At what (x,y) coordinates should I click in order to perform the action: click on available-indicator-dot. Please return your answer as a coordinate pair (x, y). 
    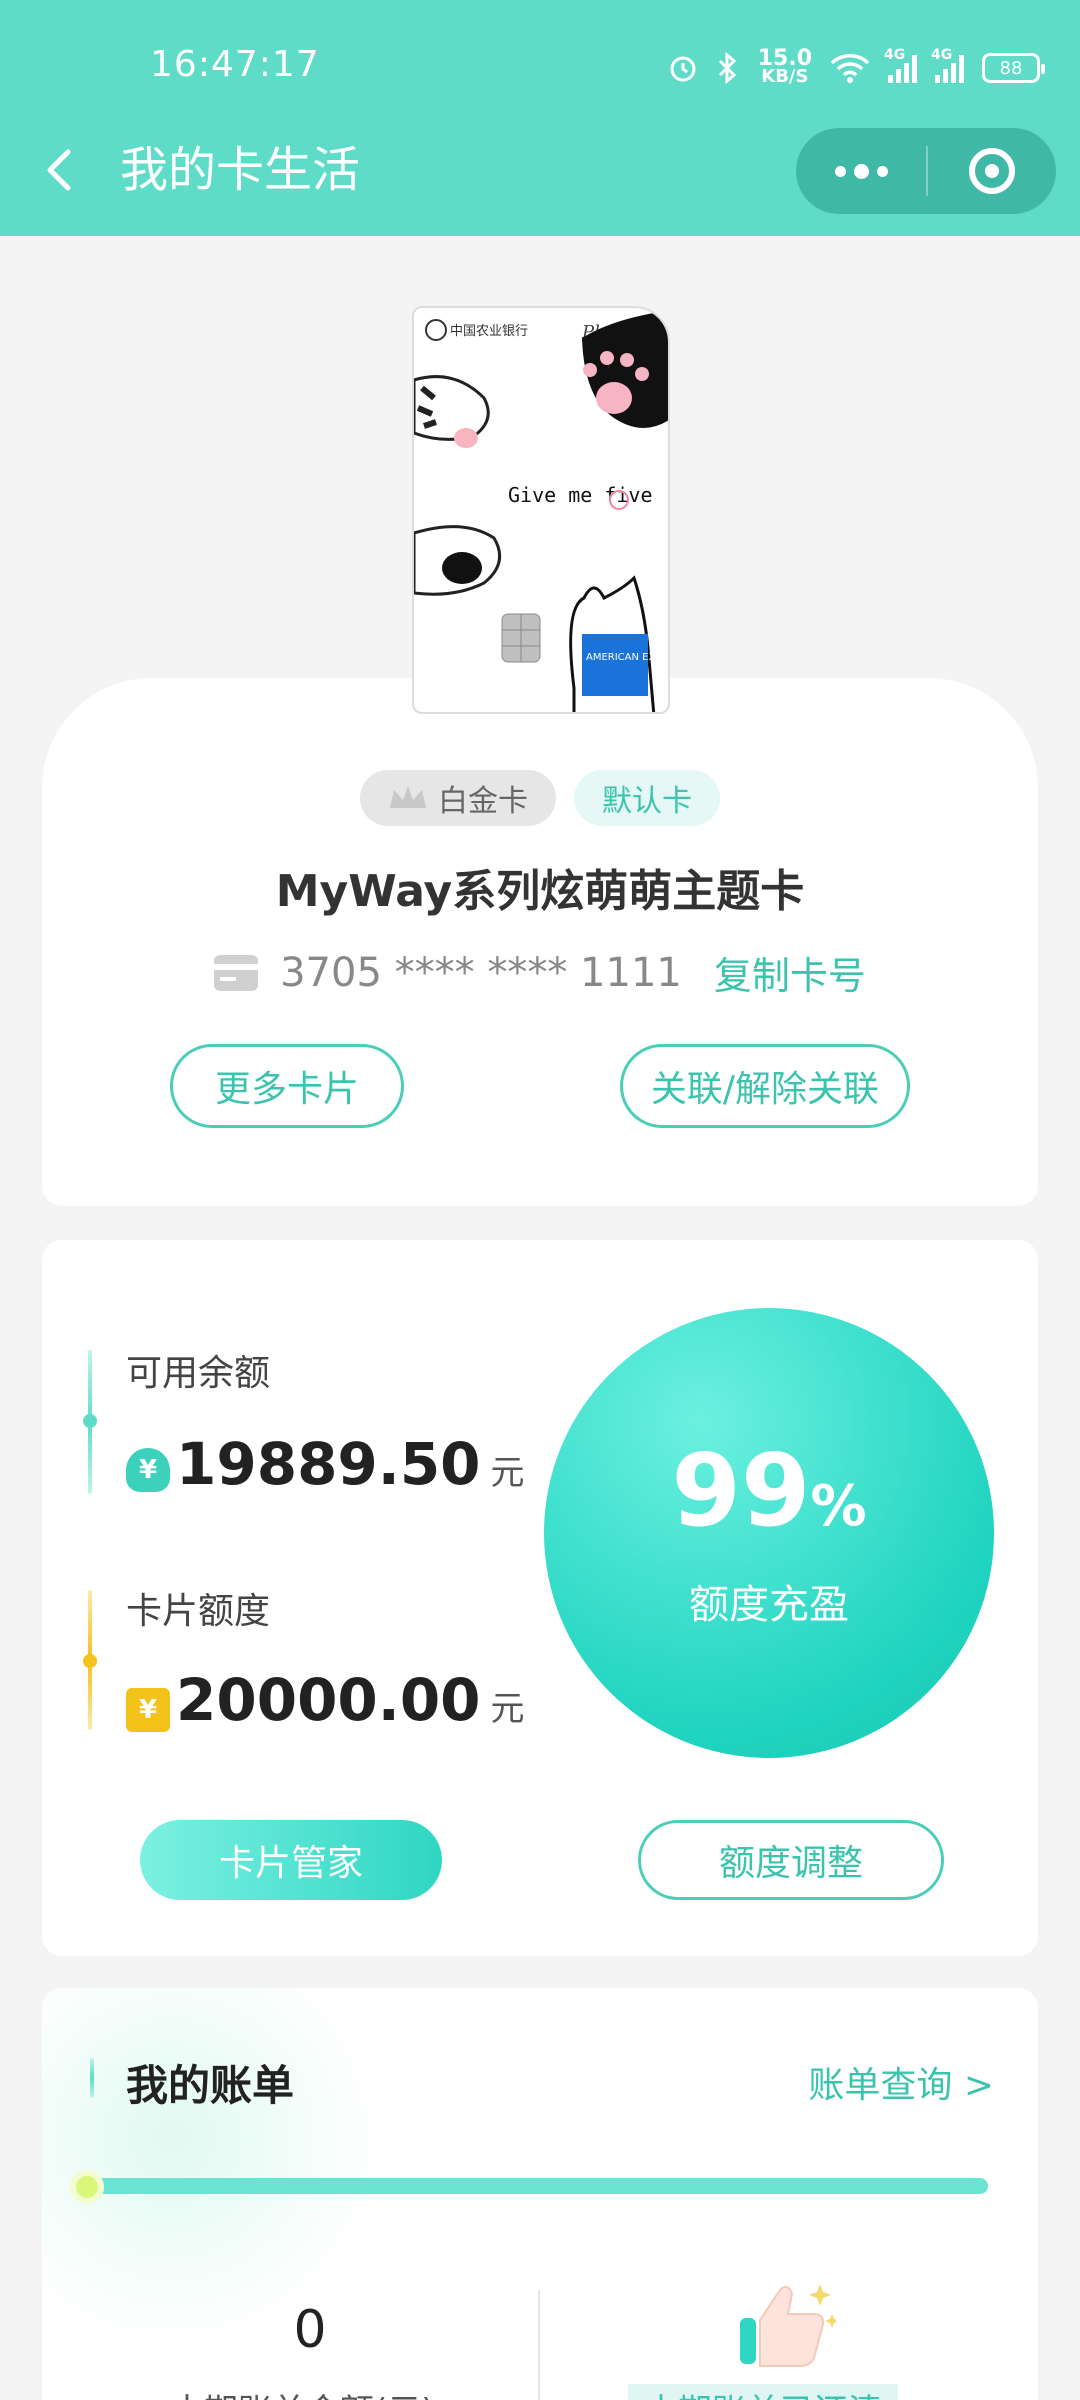
    Looking at the image, I should click on (90, 1421).